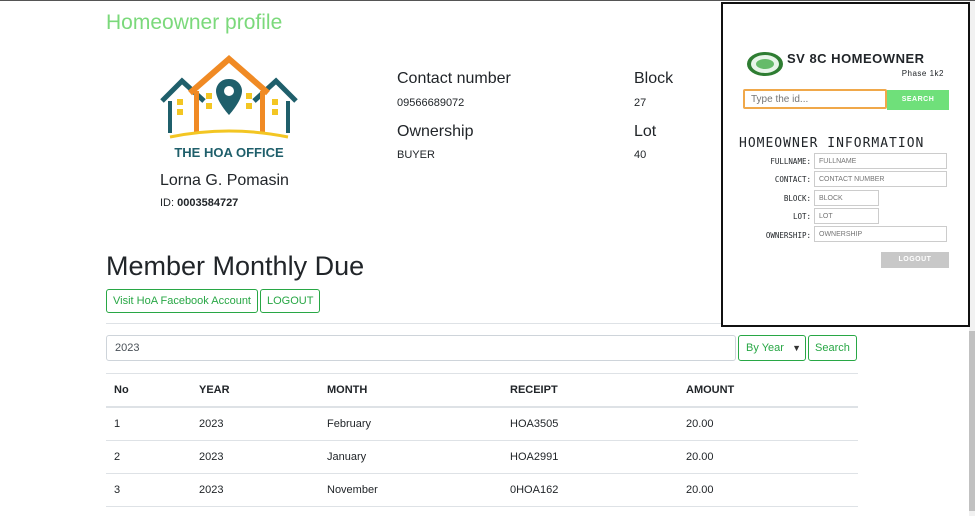 Image resolution: width=975 pixels, height=516 pixels. Describe the element at coordinates (454, 78) in the screenshot. I see `contact-label: Contact number` at that location.